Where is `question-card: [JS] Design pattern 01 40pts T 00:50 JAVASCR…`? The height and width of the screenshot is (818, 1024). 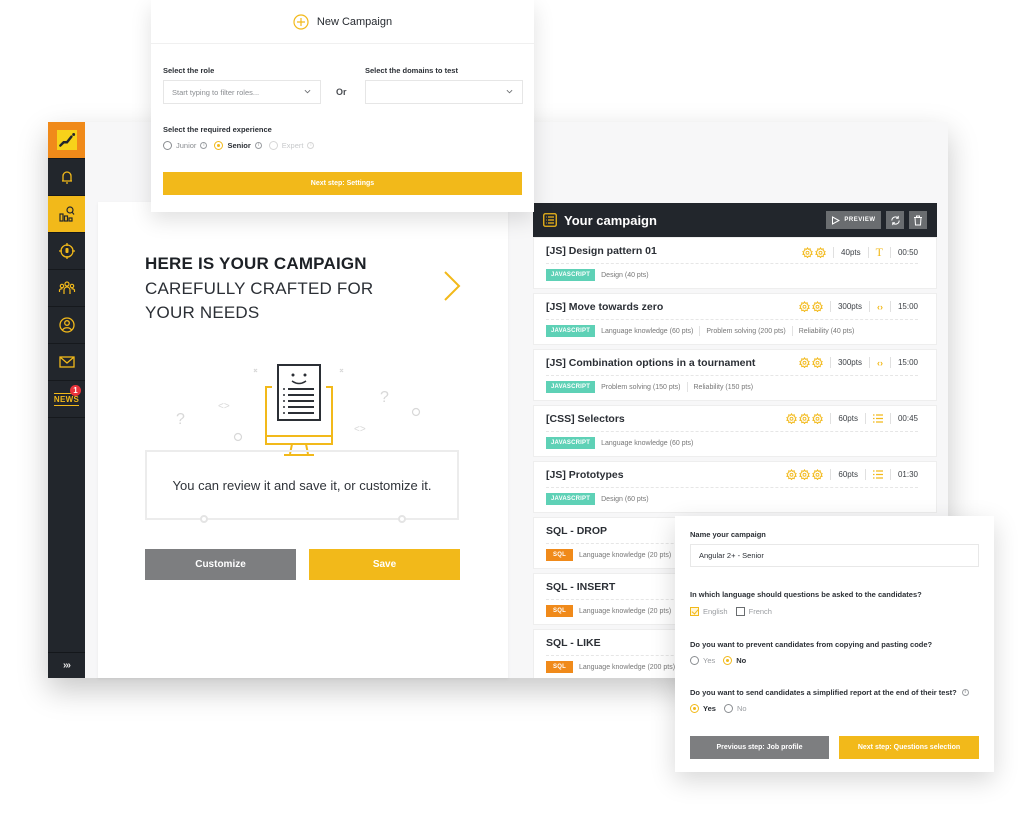
question-card: [JS] Design pattern 01 40pts T 00:50 JAVASCR… is located at coordinates (735, 263).